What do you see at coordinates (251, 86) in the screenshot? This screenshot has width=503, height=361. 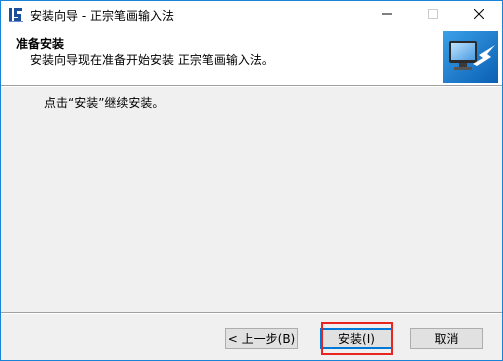 I see `header-separator-highlight` at bounding box center [251, 86].